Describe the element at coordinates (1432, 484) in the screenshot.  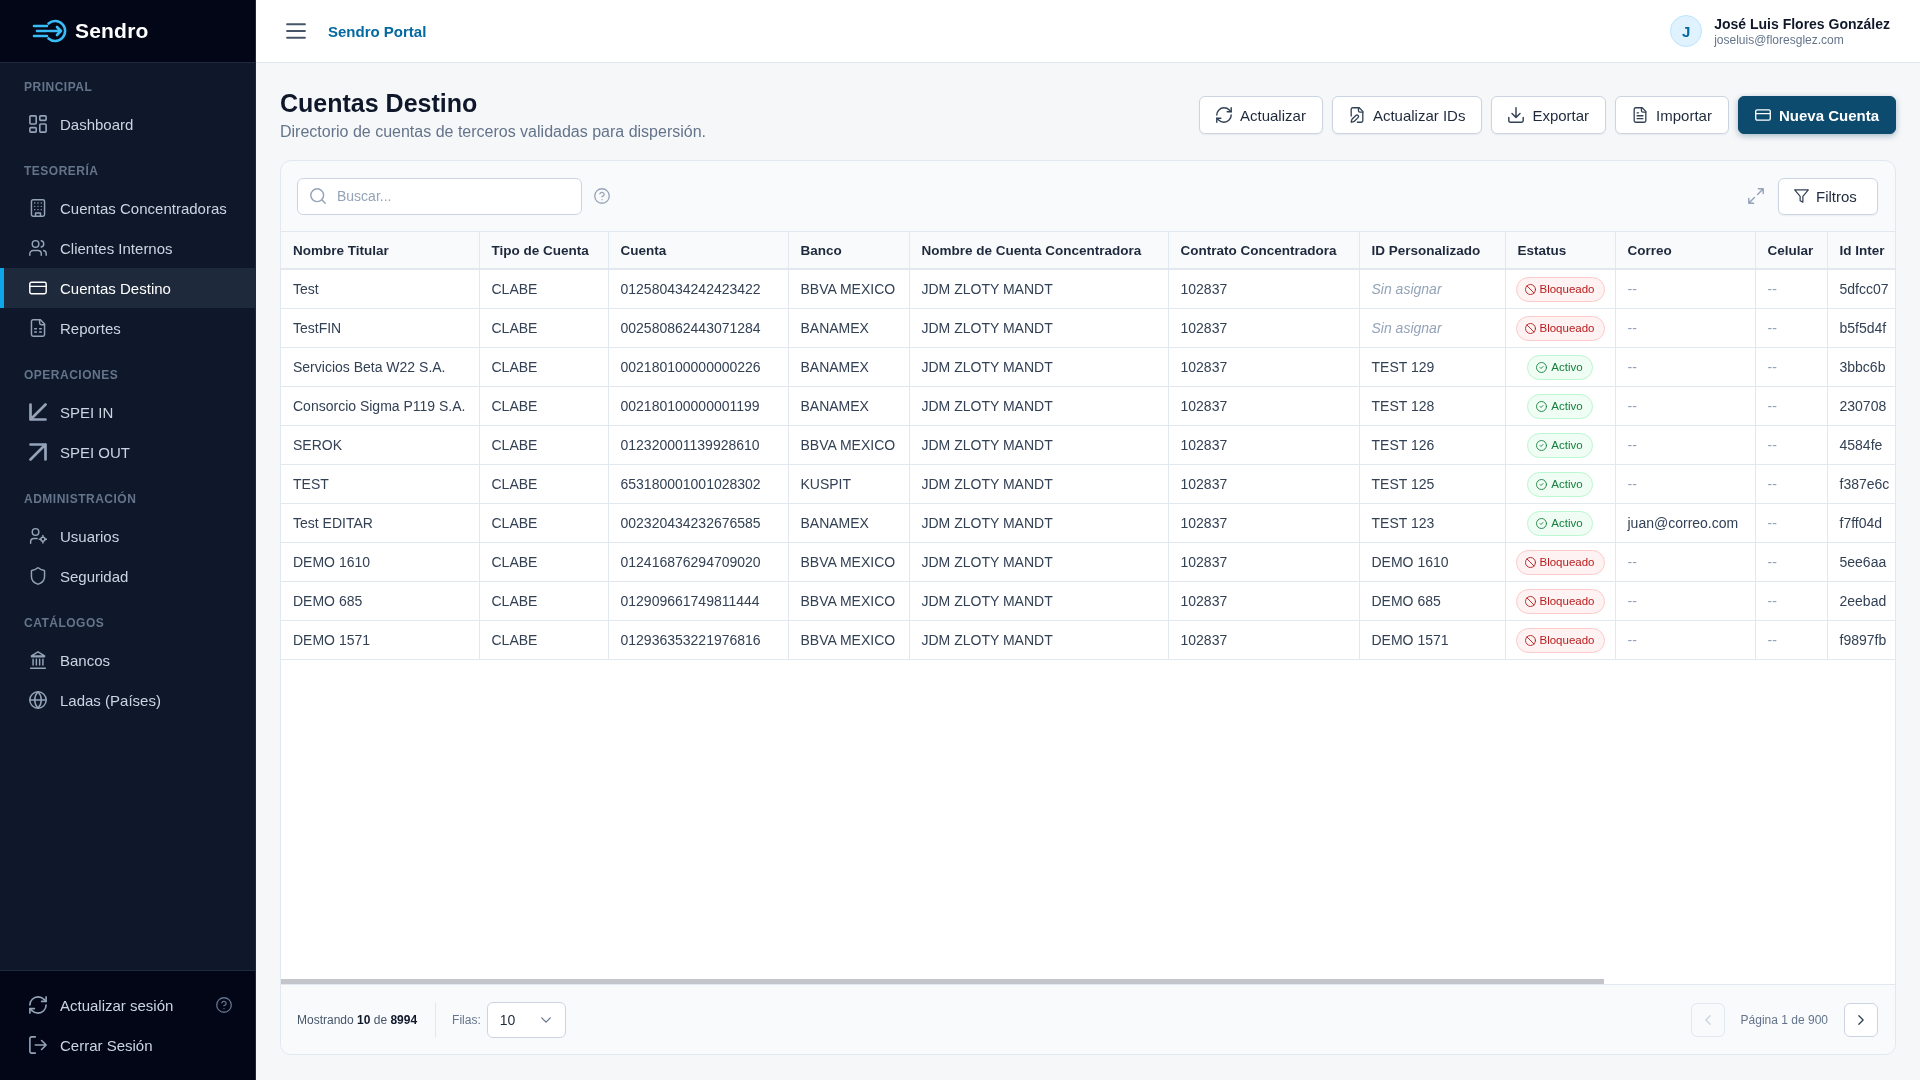
I see `table-cell: TEST 125` at that location.